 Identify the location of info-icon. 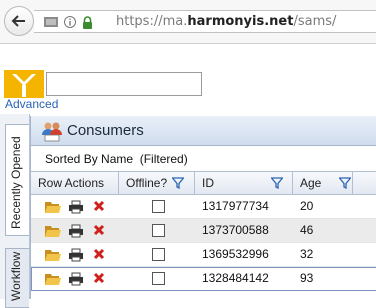
(70, 22).